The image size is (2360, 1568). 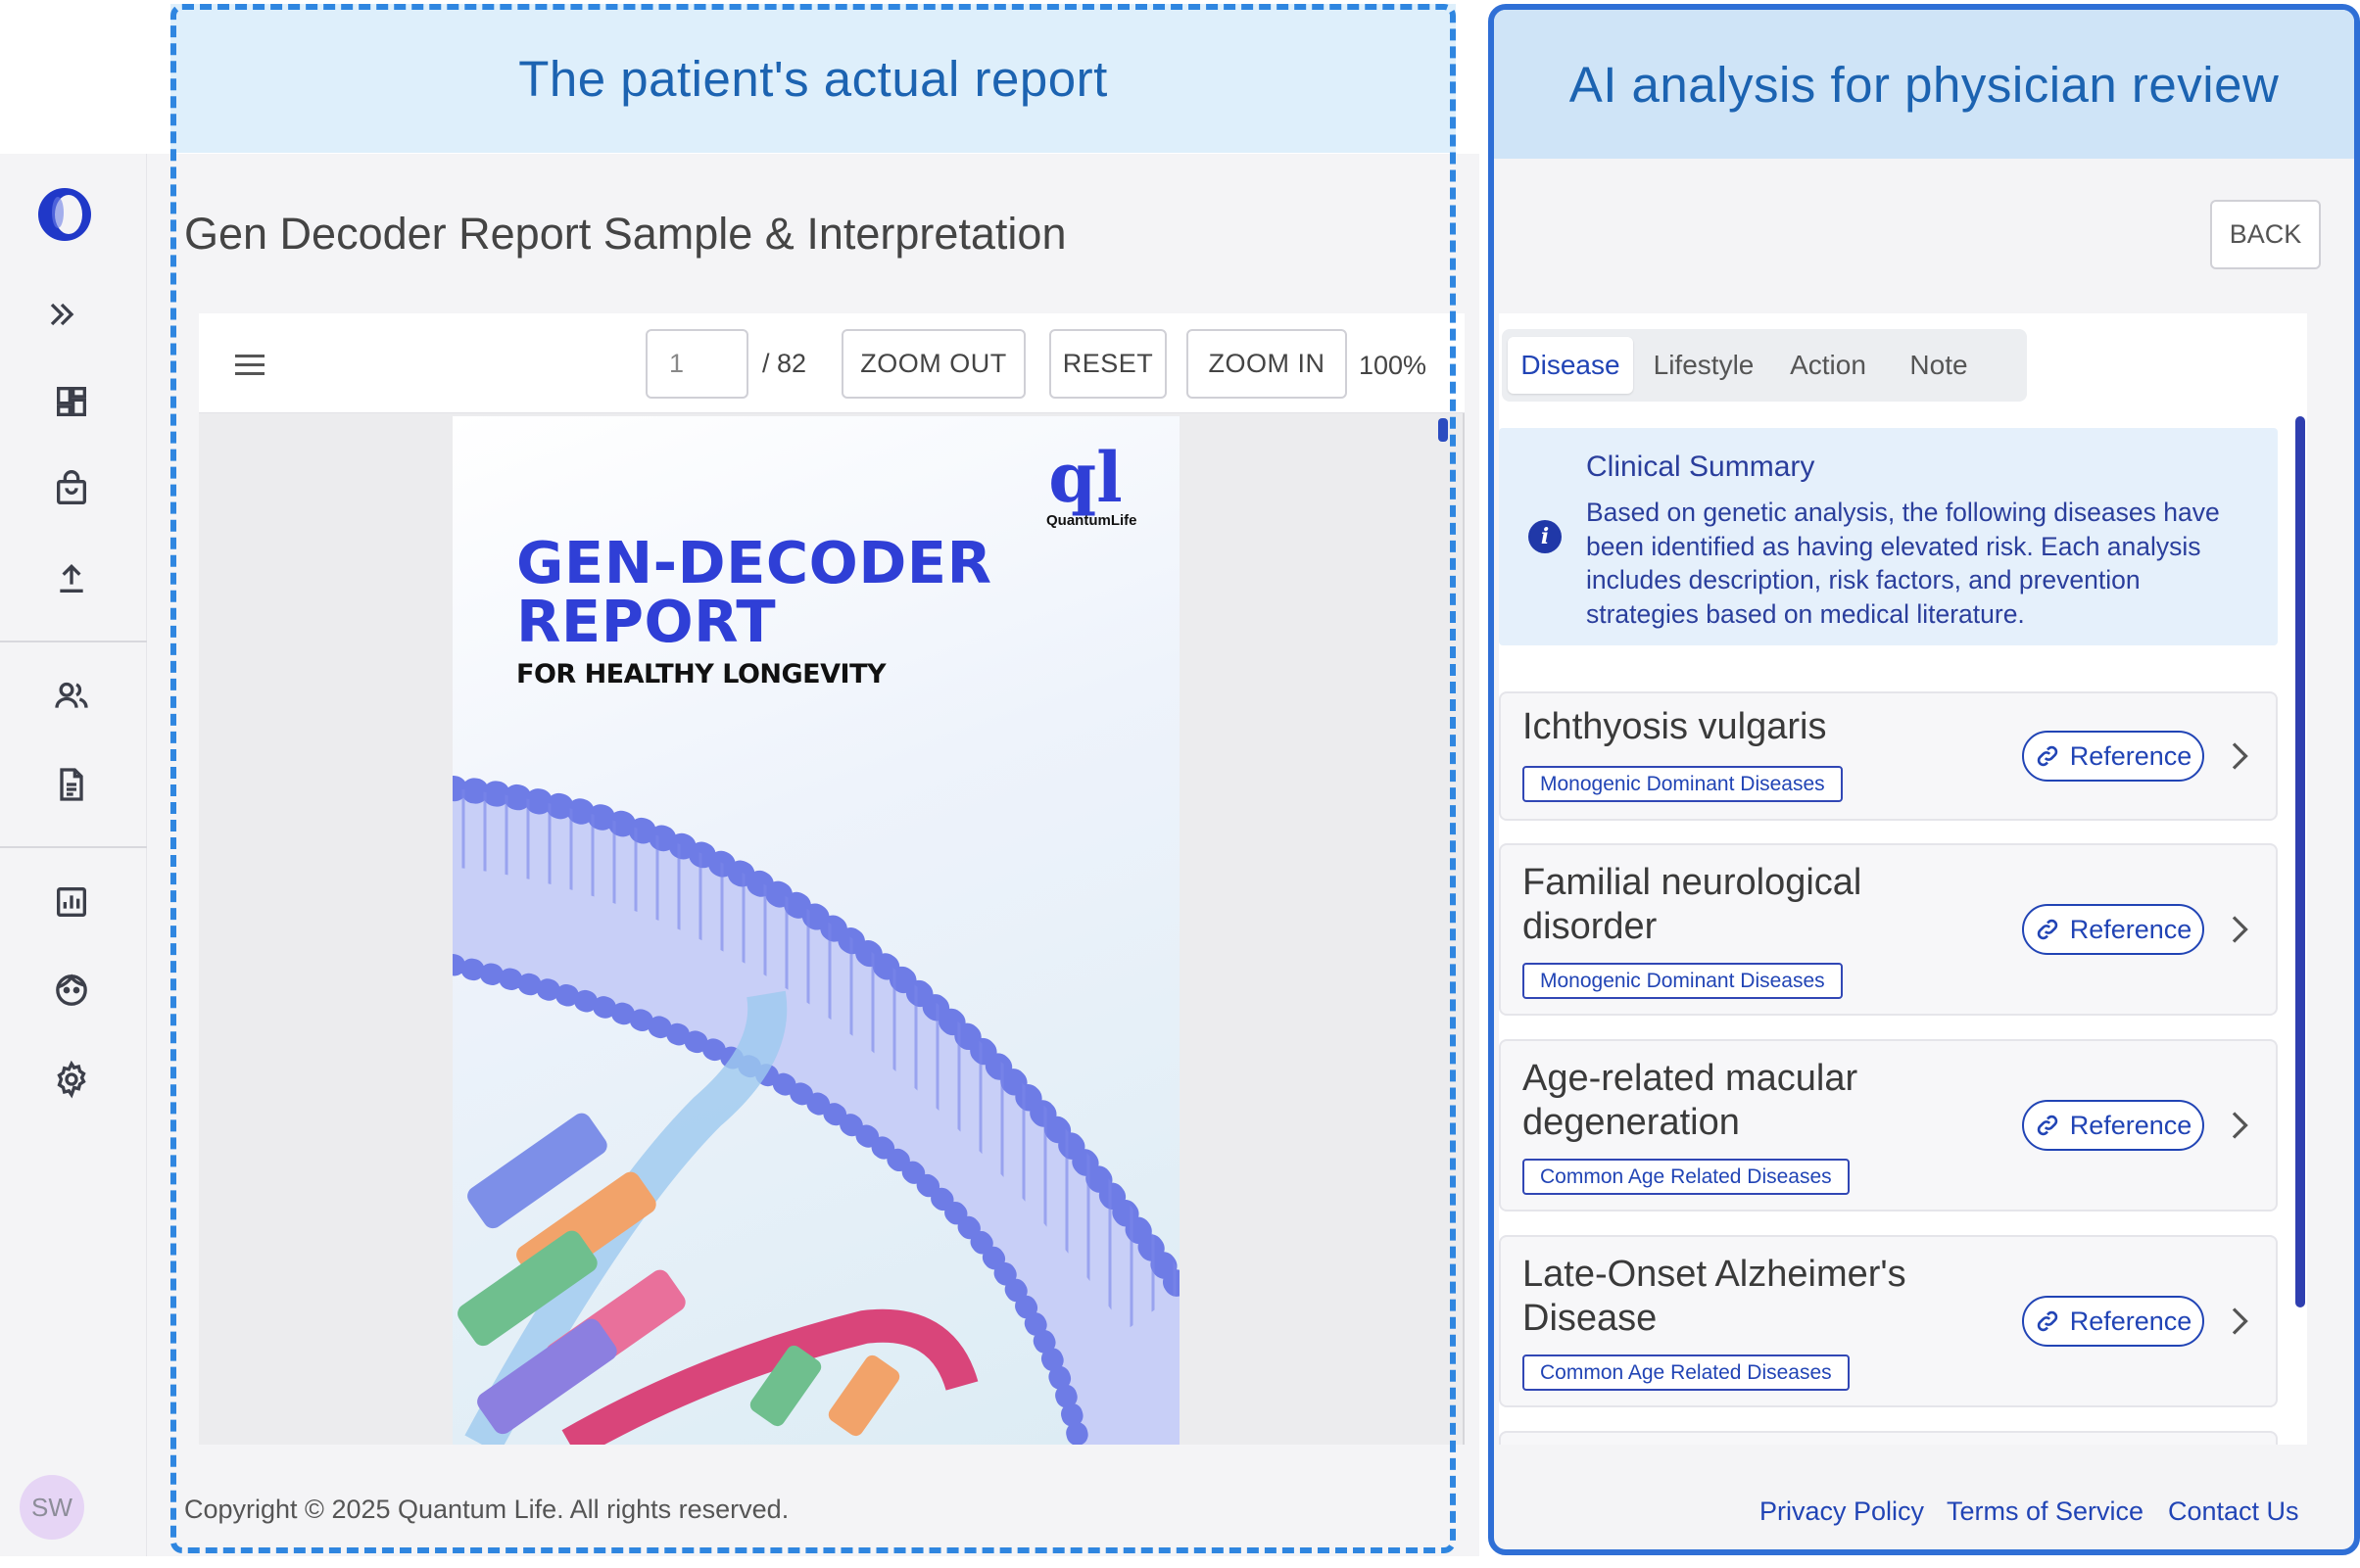 I want to click on menu-icon, so click(x=250, y=366).